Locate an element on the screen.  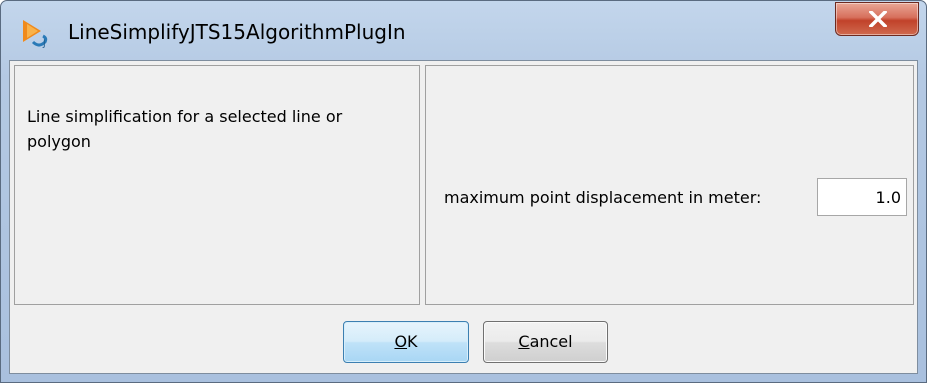
cancel-button: Cancel is located at coordinates (545, 342).